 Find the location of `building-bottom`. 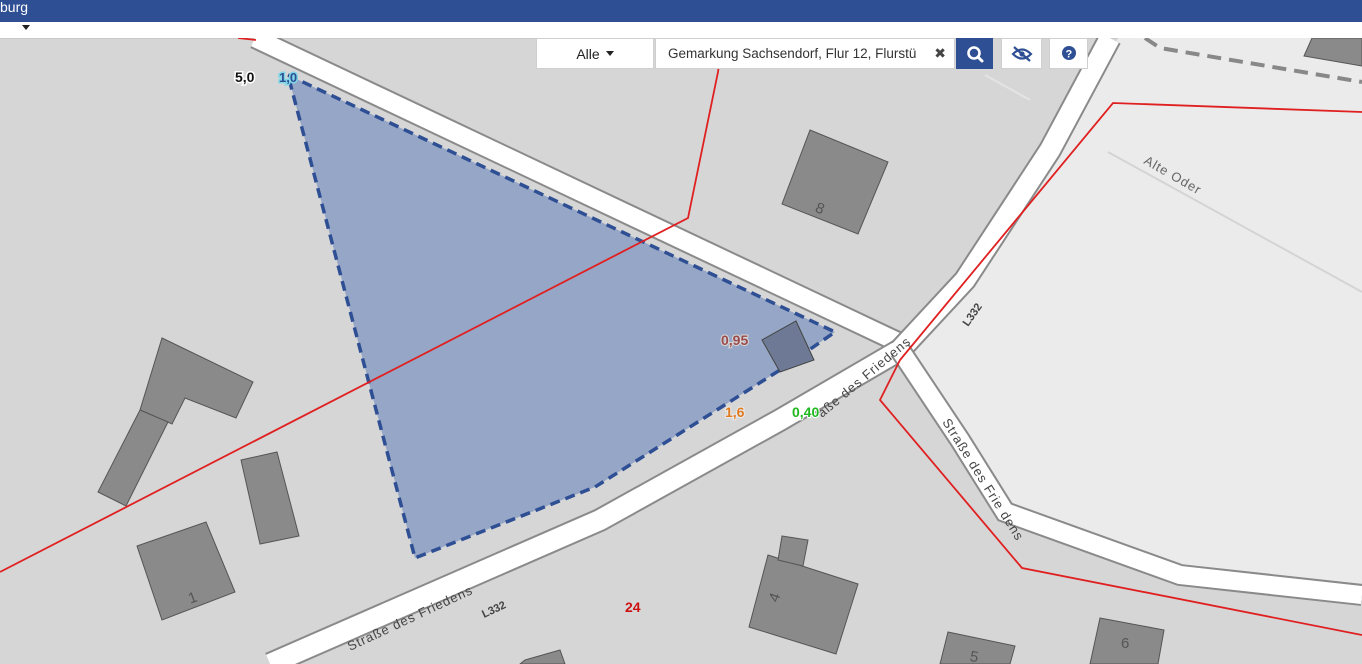

building-bottom is located at coordinates (542, 656).